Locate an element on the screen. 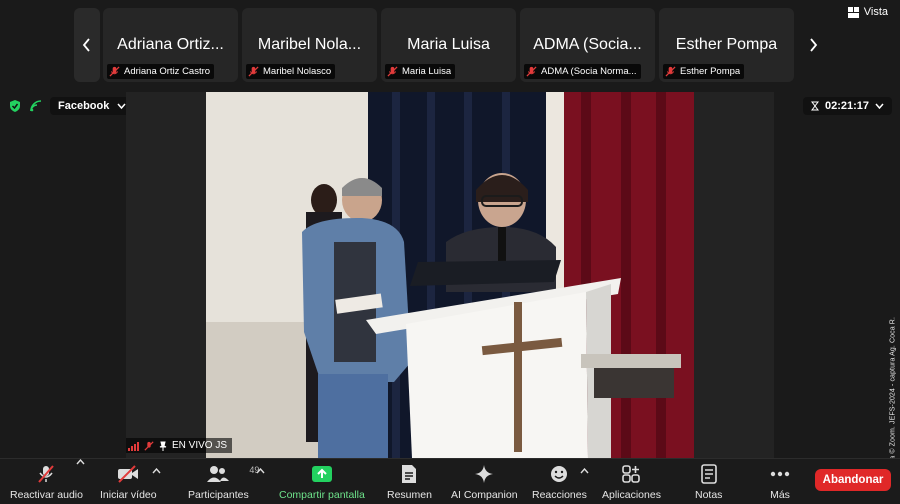  leave-meeting-button: Abandonar is located at coordinates (853, 480).